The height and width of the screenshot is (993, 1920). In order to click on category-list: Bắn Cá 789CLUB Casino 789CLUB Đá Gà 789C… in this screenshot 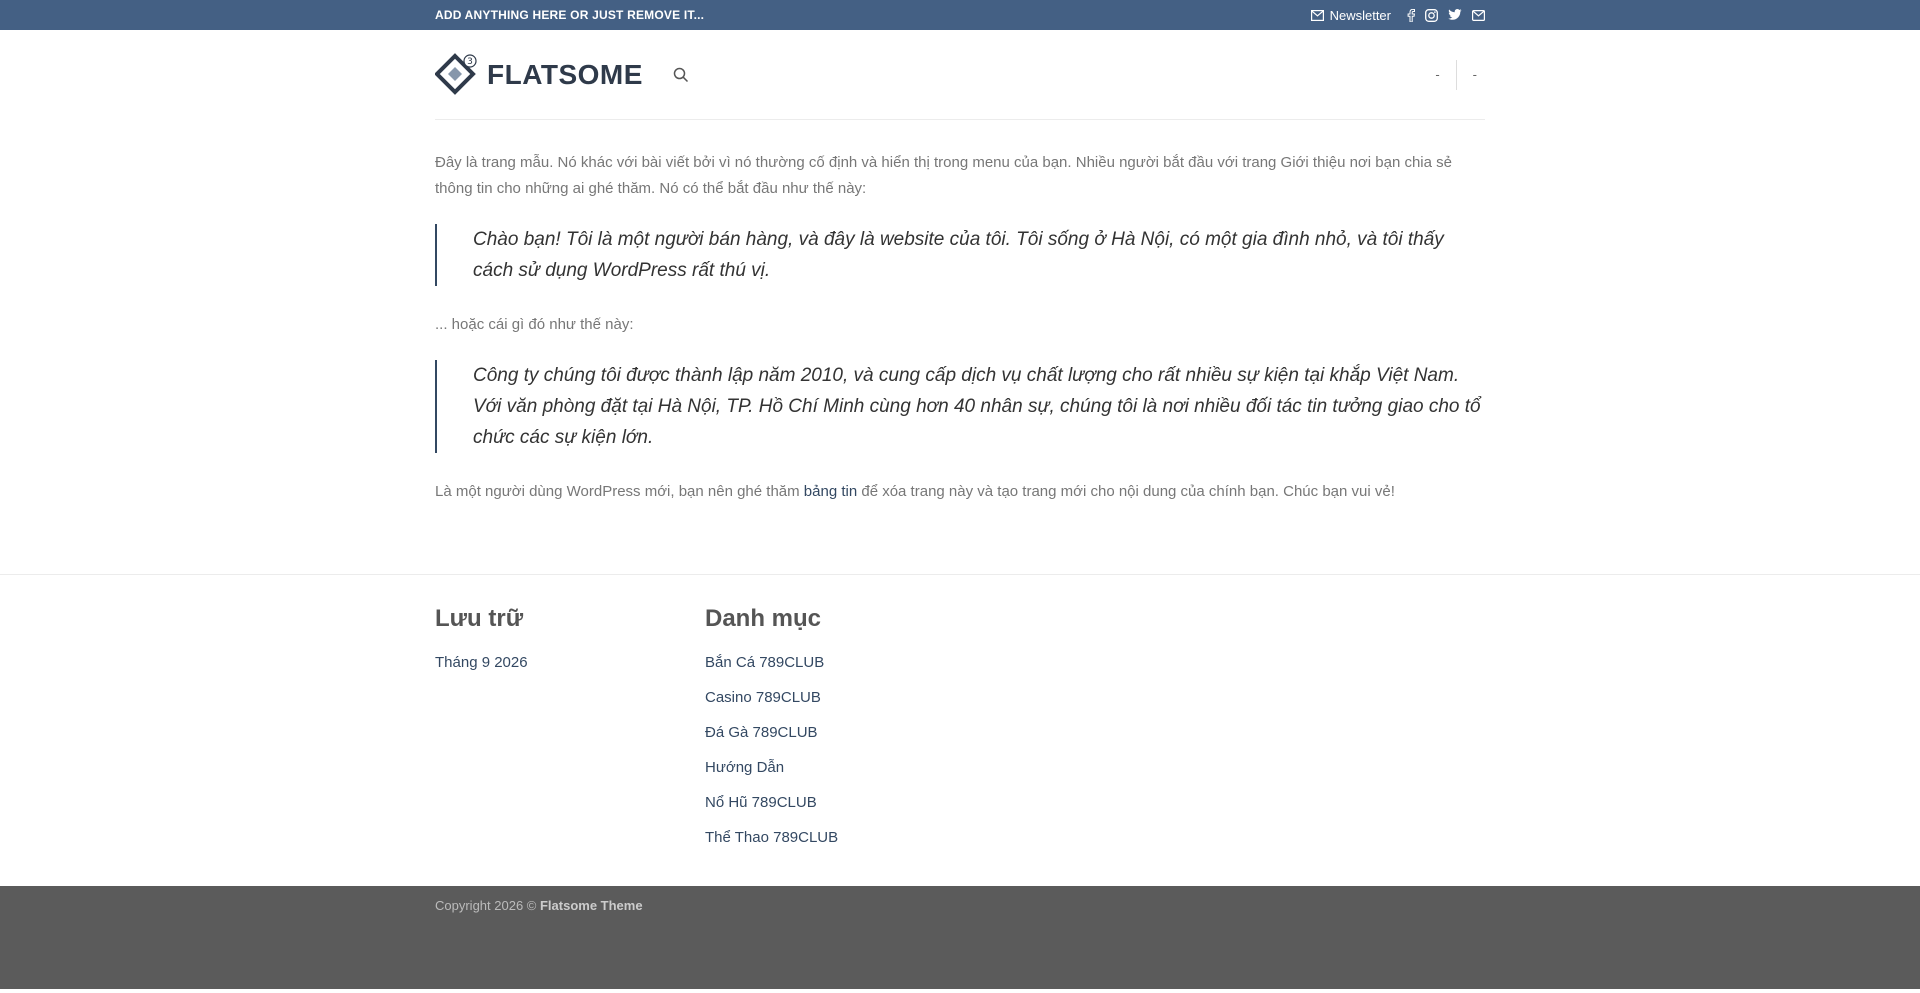, I will do `click(840, 750)`.